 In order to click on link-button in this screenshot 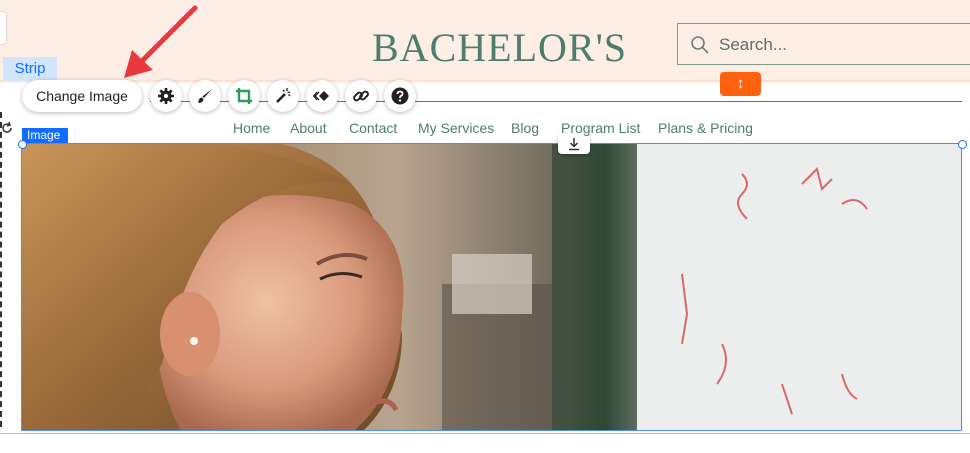, I will do `click(361, 96)`.